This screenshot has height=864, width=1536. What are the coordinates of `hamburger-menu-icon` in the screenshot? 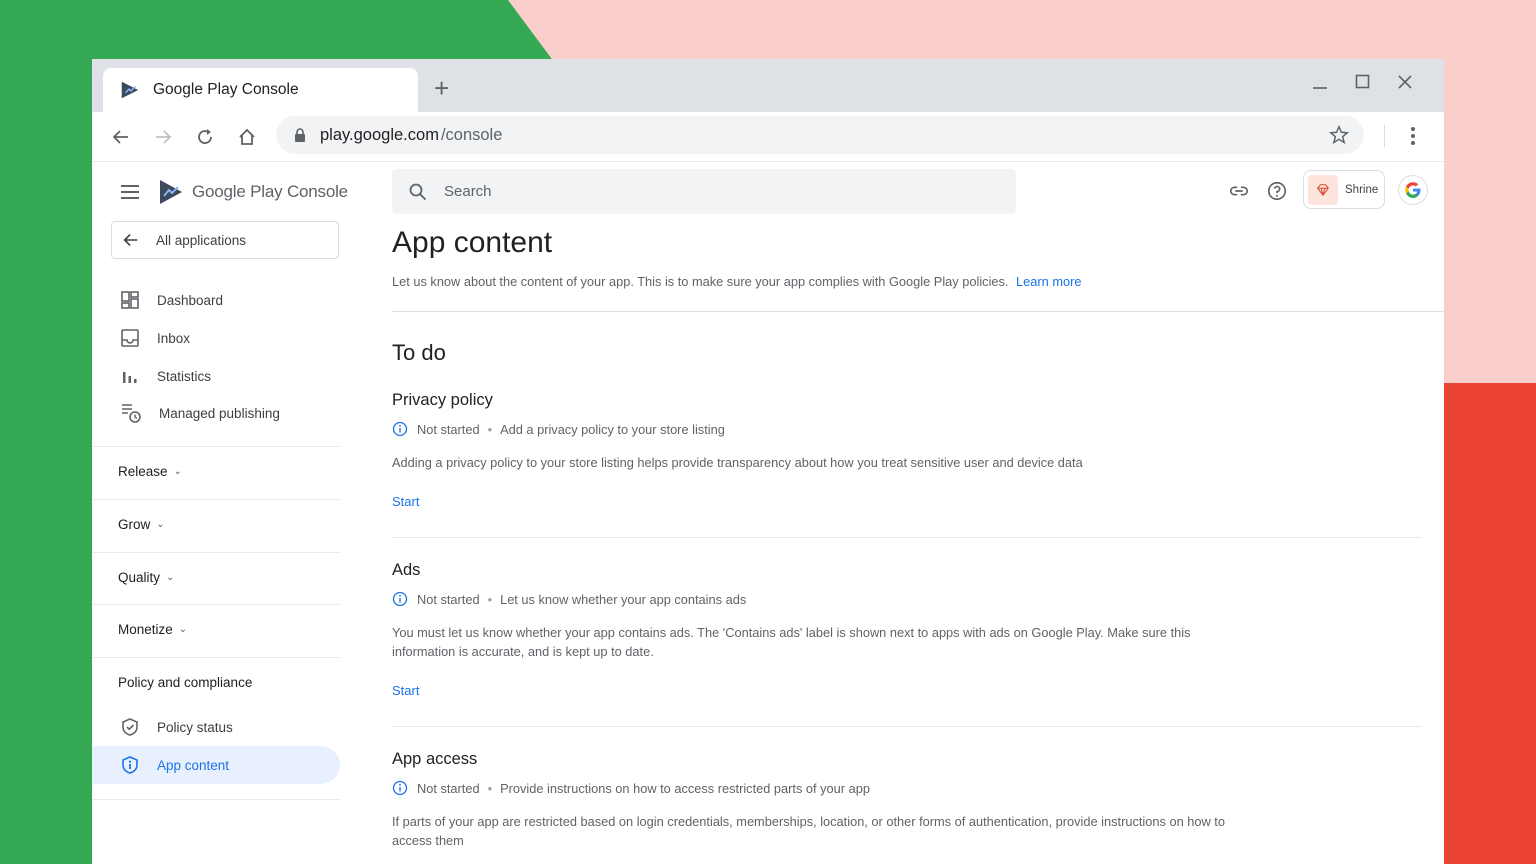 It's located at (130, 192).